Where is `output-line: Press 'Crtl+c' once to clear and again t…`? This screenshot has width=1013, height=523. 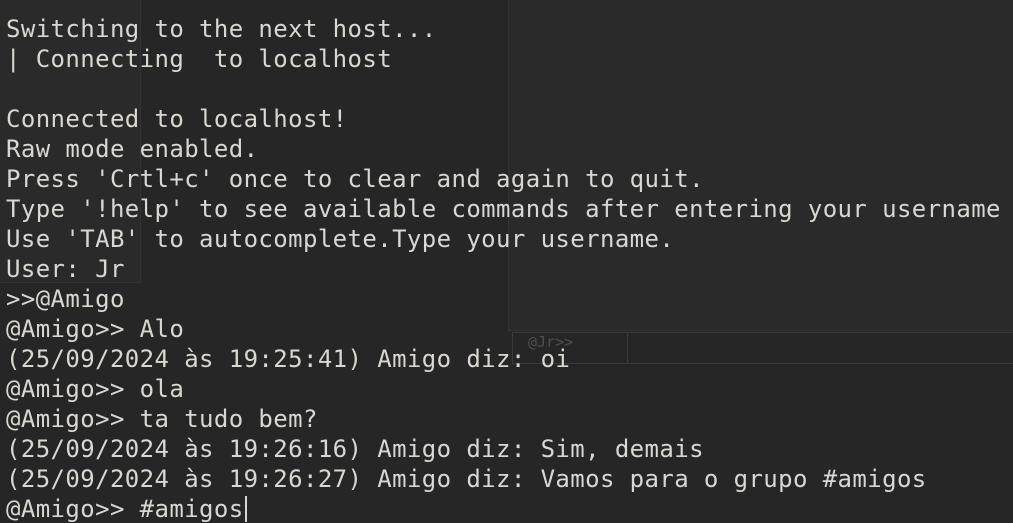 output-line: Press 'Crtl+c' once to clear and again t… is located at coordinates (355, 179).